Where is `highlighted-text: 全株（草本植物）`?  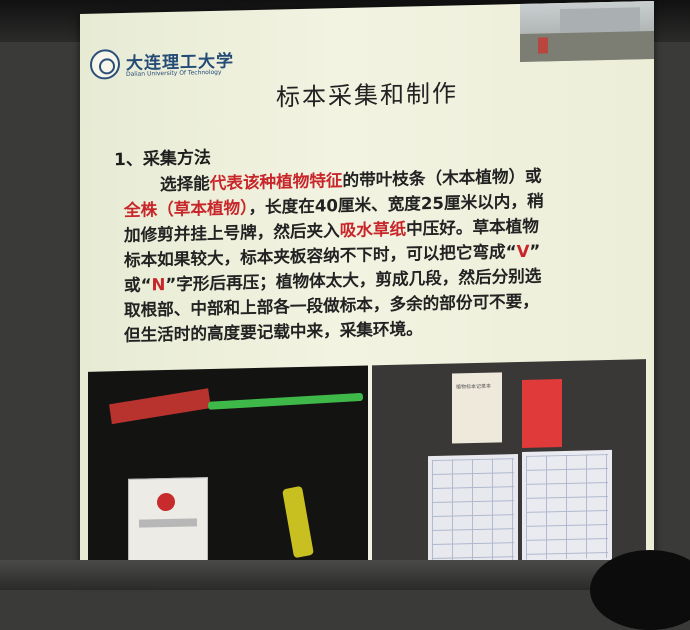 highlighted-text: 全株（草本植物） is located at coordinates (186, 209).